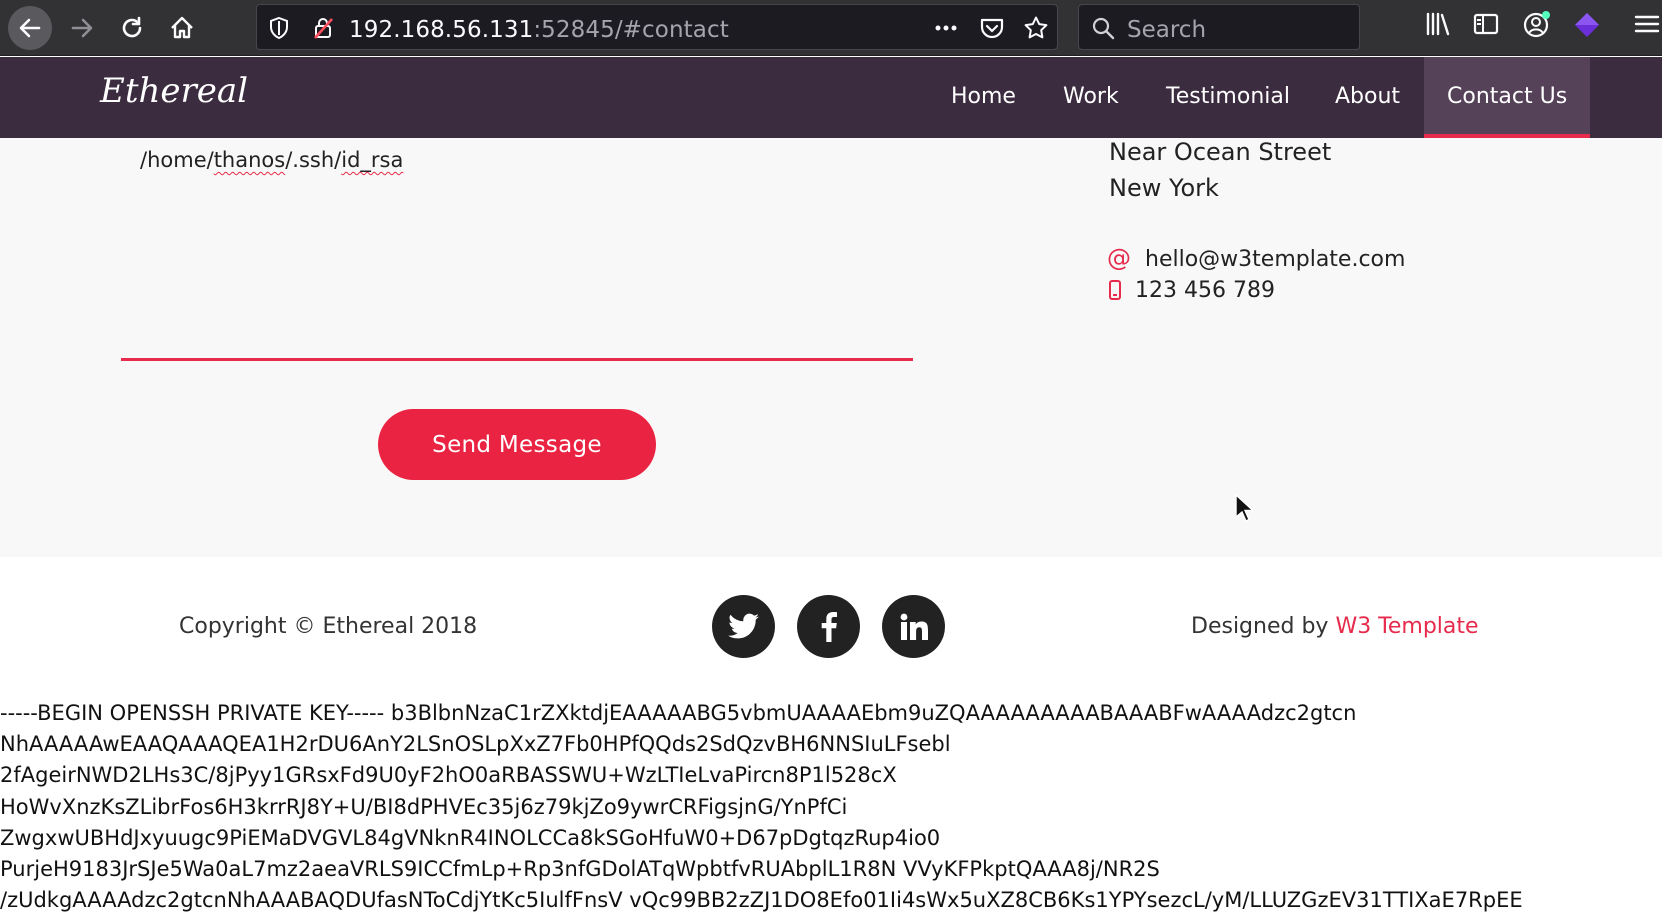 This screenshot has width=1662, height=916. I want to click on forward-button, so click(82, 28).